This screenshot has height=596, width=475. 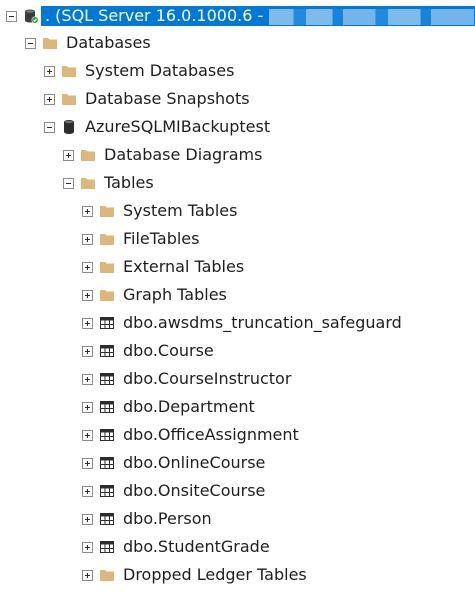 I want to click on table-label: dbo.OnsiteCourse, so click(x=194, y=490).